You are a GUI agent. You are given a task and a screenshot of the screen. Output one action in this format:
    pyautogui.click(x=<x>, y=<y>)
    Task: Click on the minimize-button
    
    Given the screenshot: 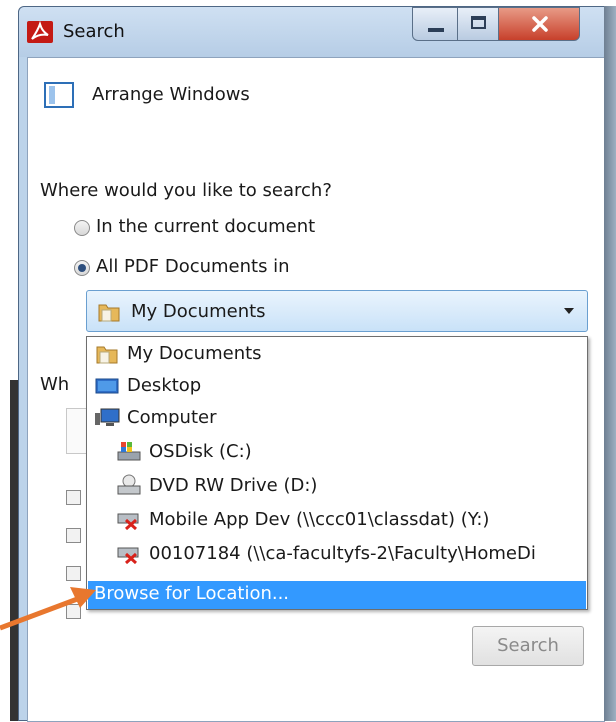 What is the action you would take?
    pyautogui.click(x=435, y=24)
    